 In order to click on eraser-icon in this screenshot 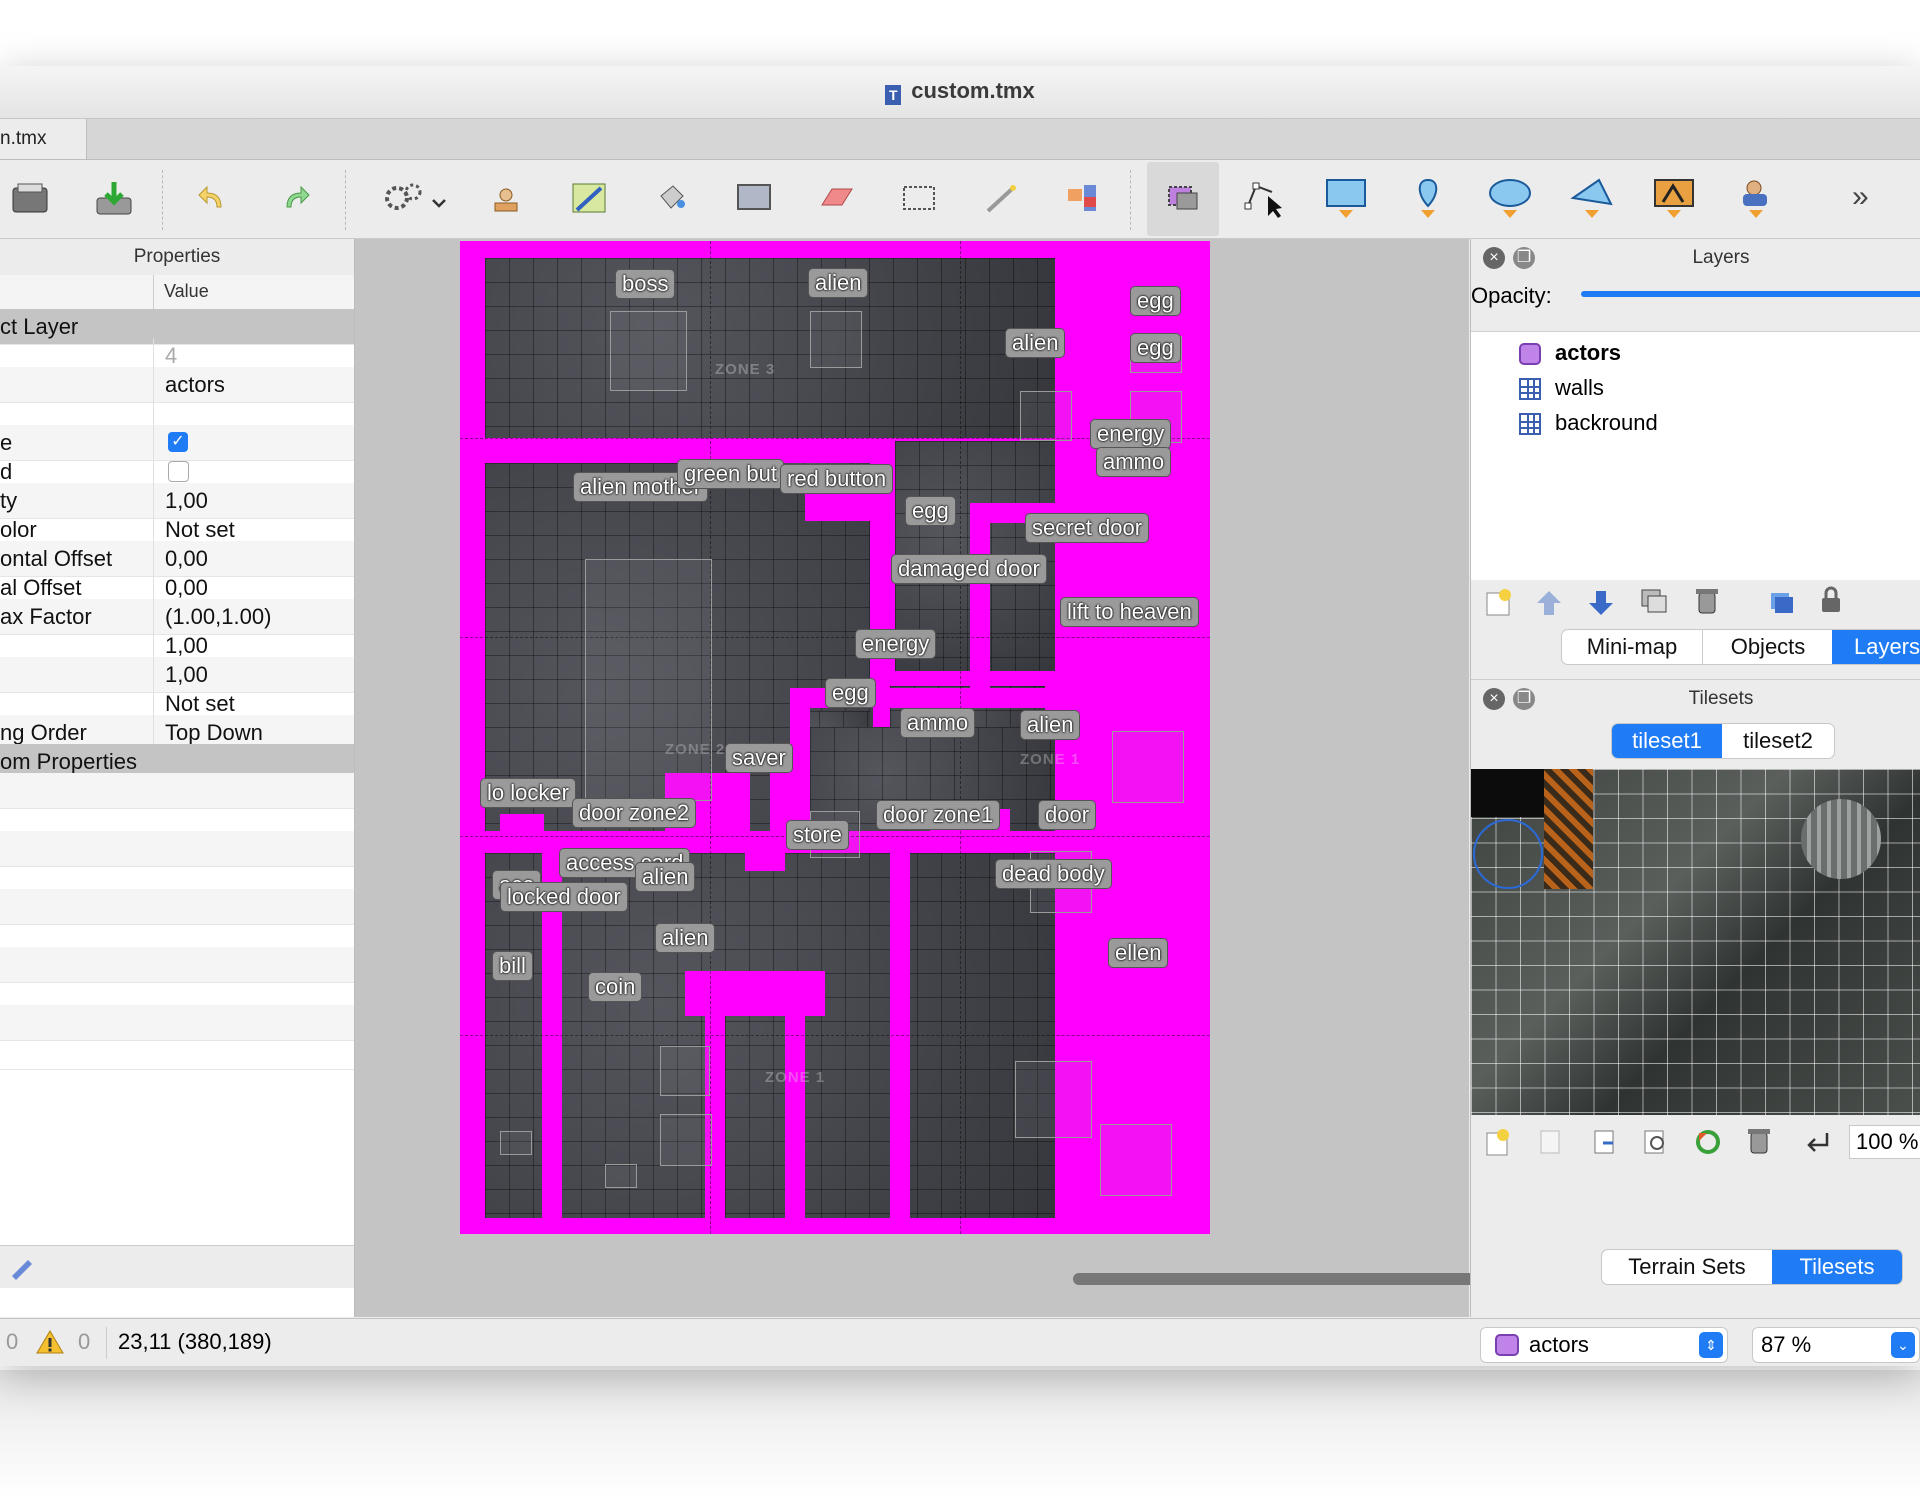, I will do `click(836, 198)`.